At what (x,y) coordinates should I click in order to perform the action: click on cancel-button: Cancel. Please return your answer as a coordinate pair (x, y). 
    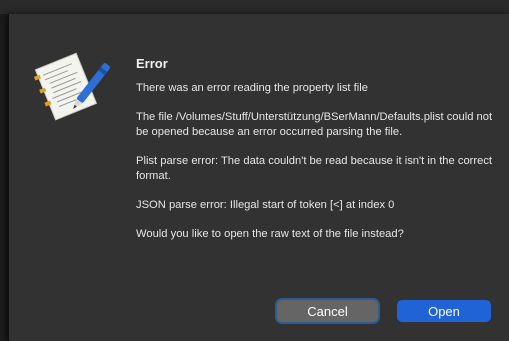
    Looking at the image, I should click on (327, 311).